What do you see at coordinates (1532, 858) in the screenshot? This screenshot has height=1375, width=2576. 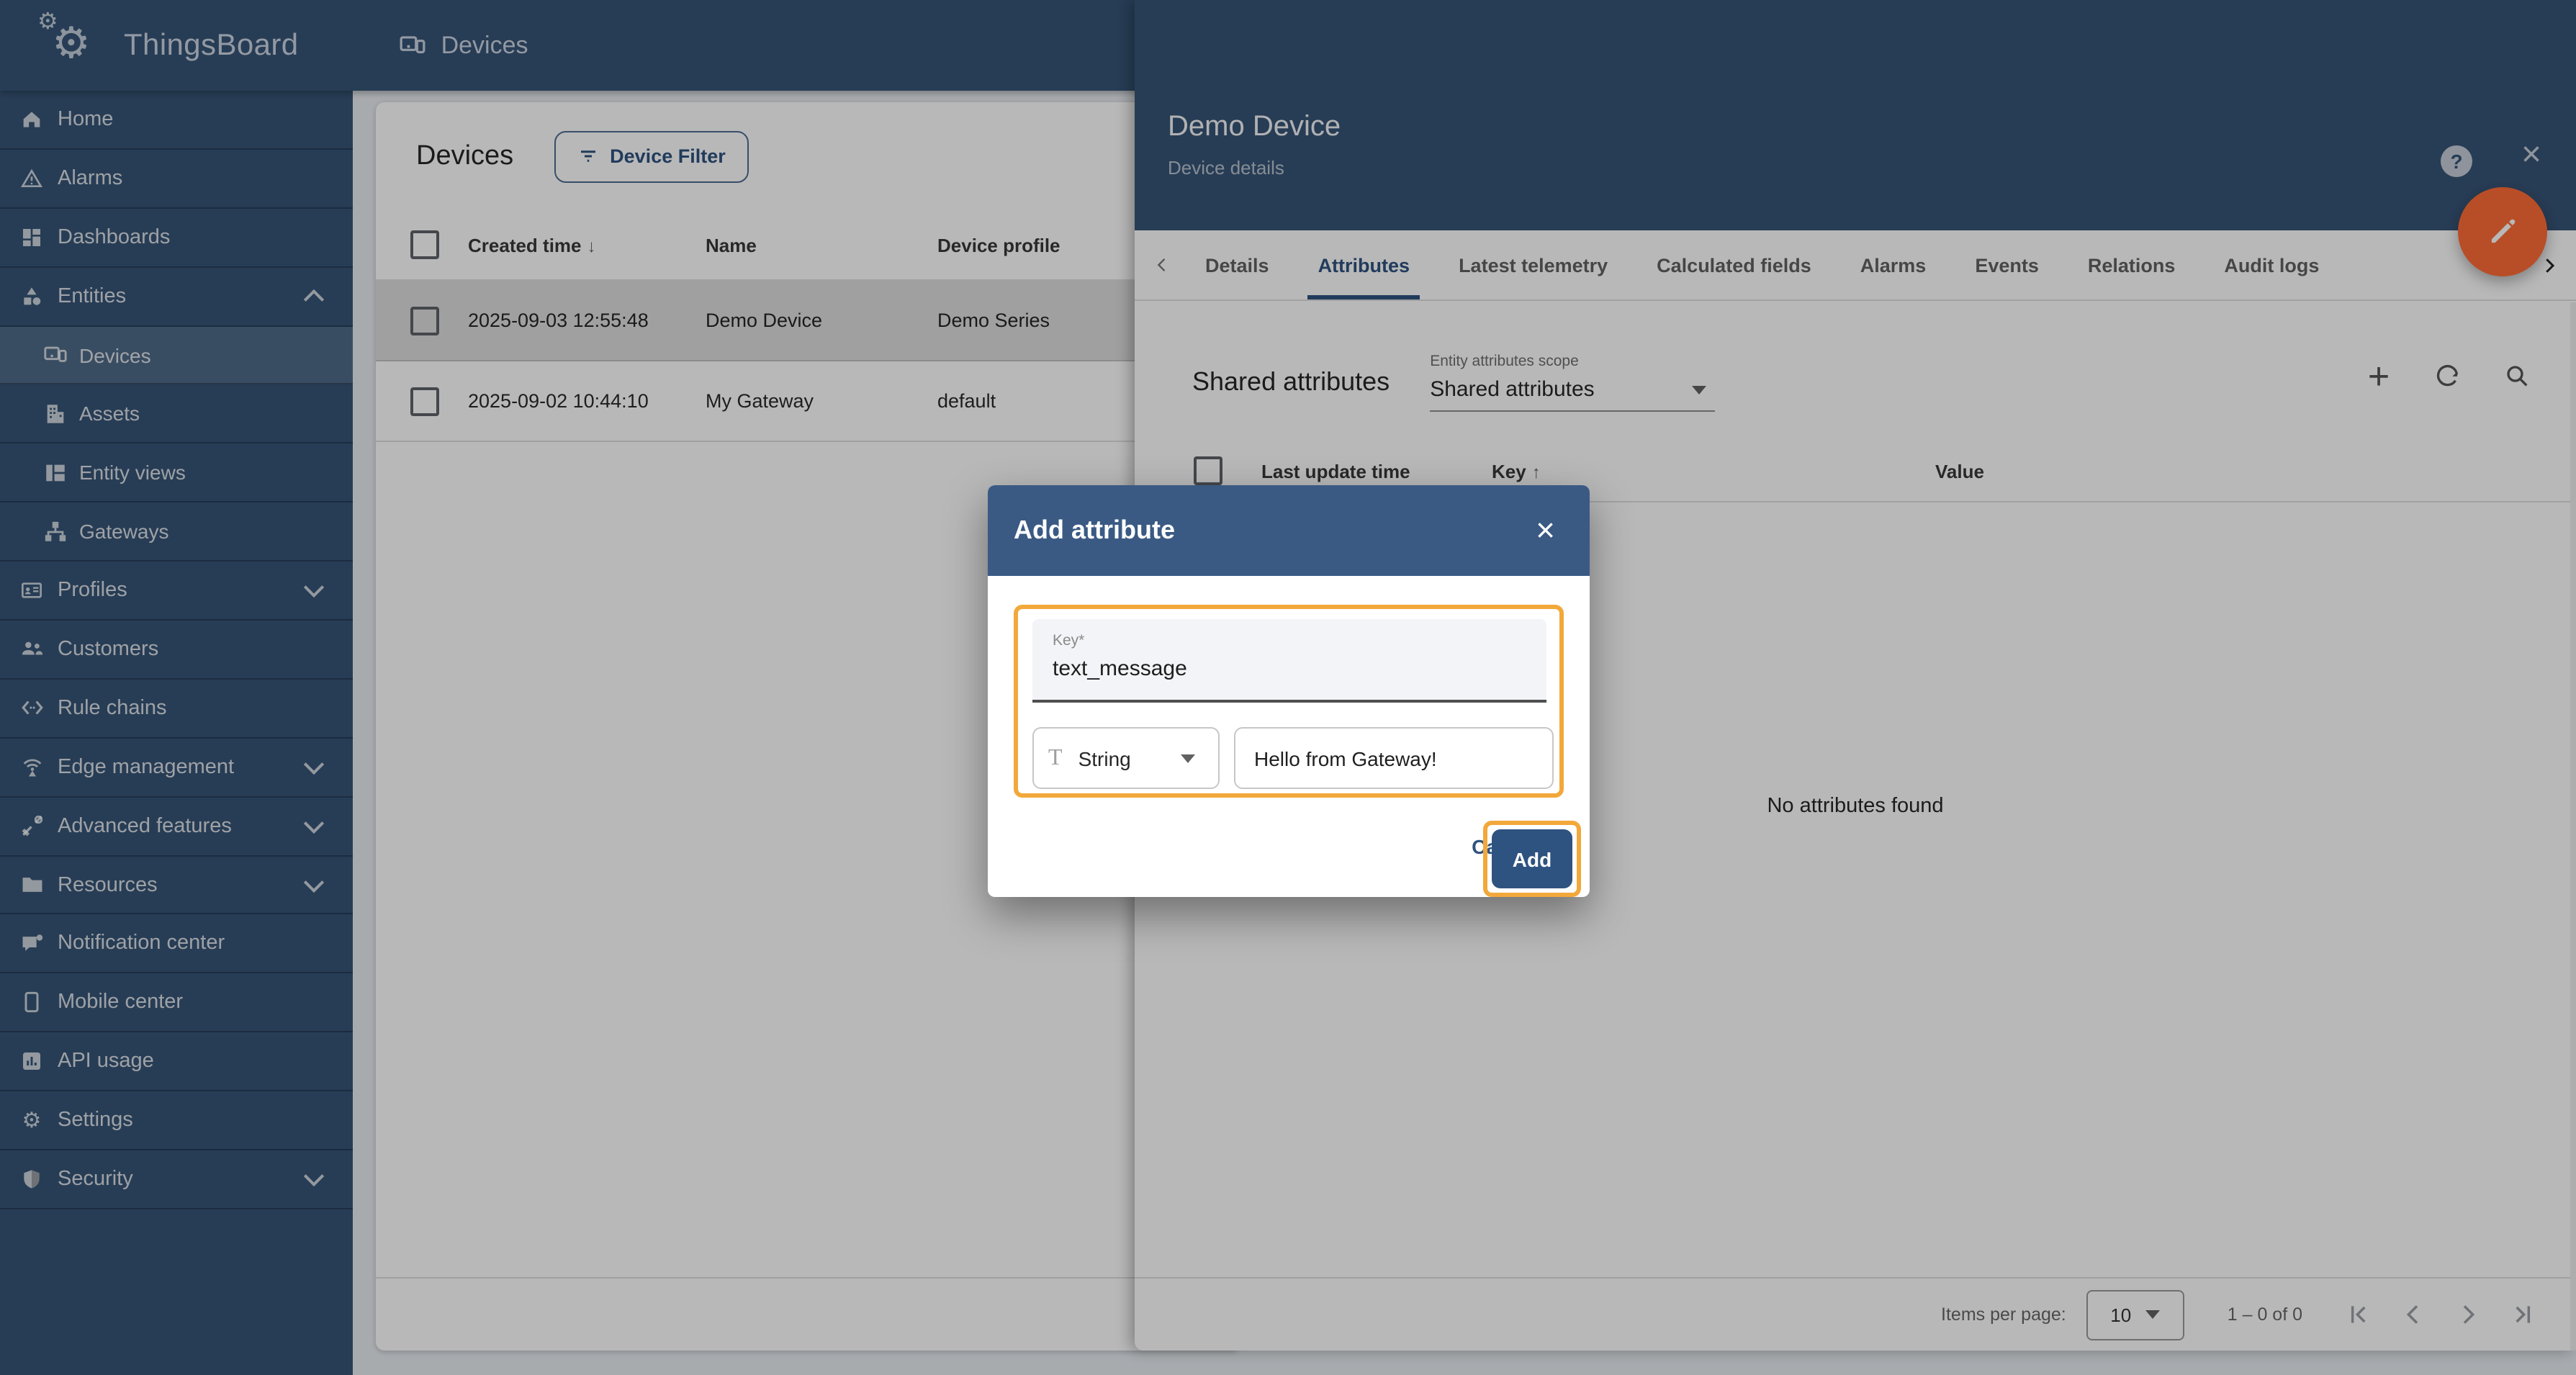 I see `add-button: Add` at bounding box center [1532, 858].